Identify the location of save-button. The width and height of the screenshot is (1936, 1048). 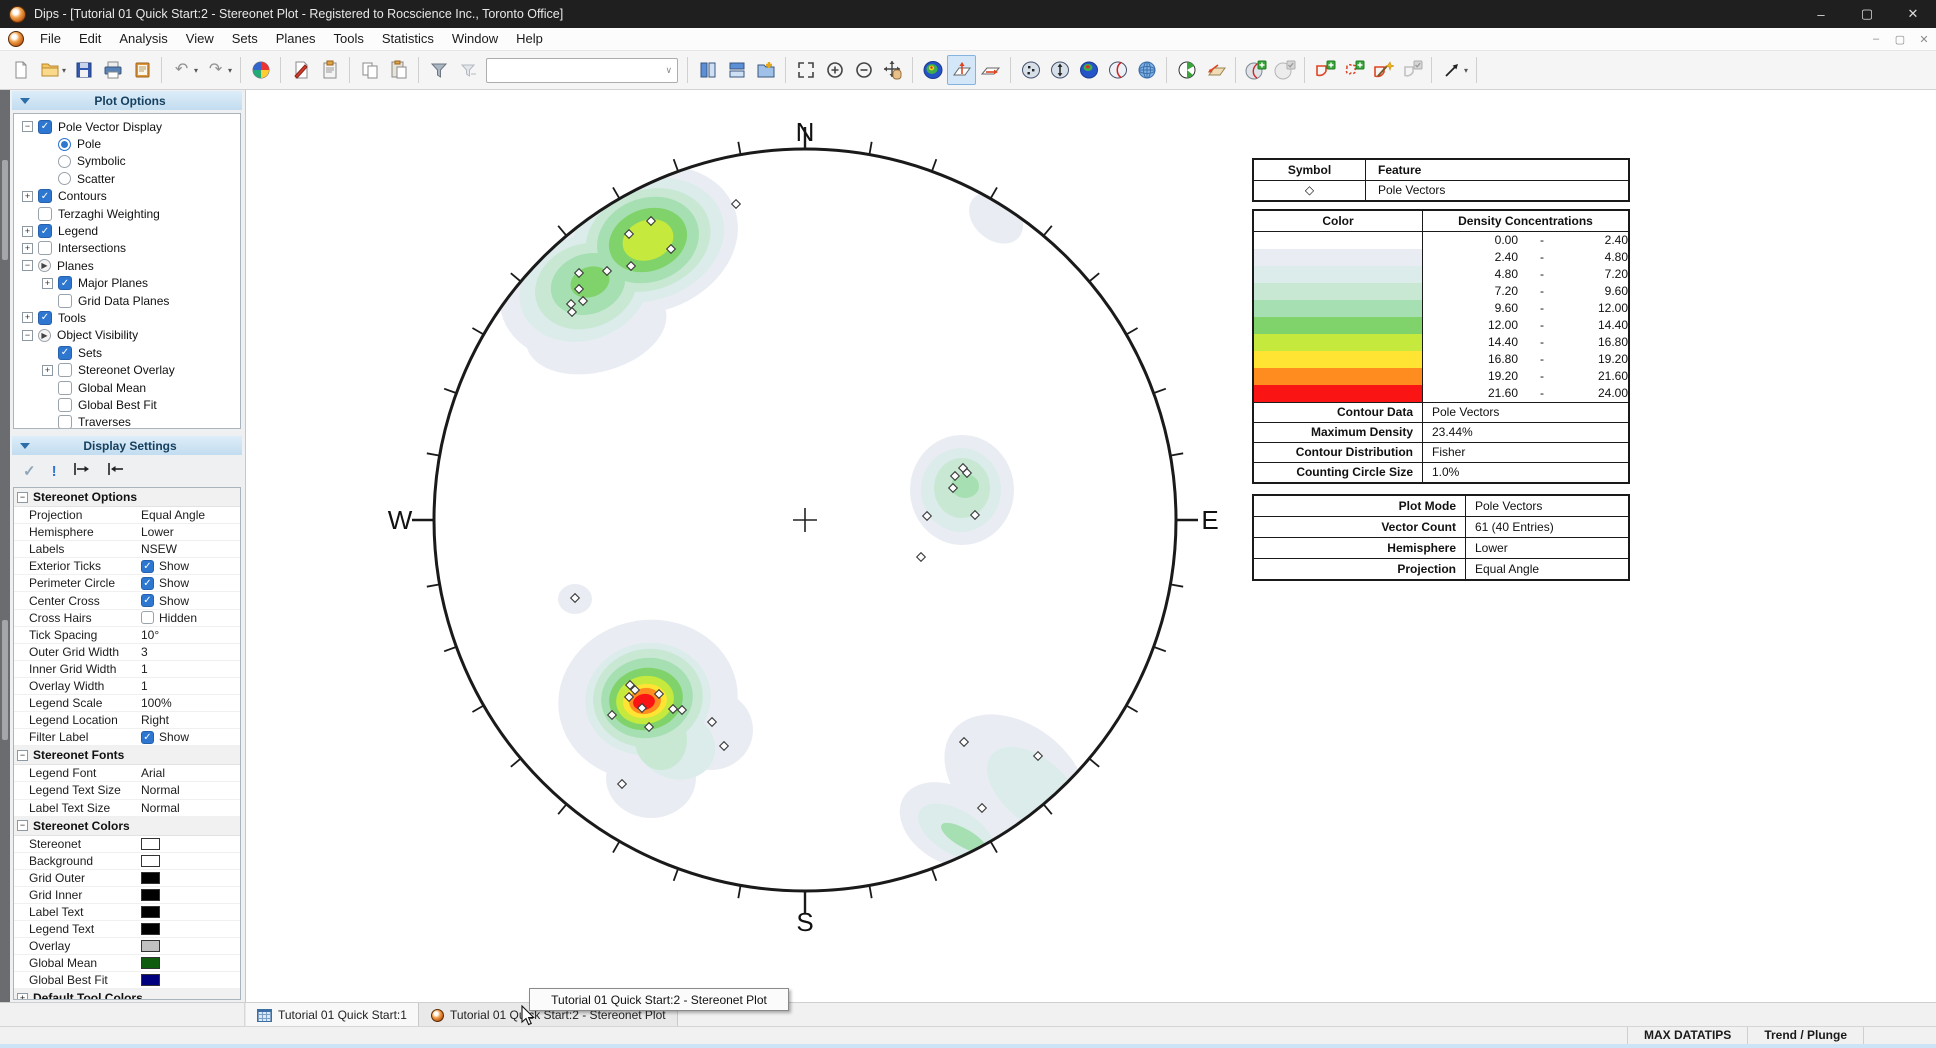
(83, 70).